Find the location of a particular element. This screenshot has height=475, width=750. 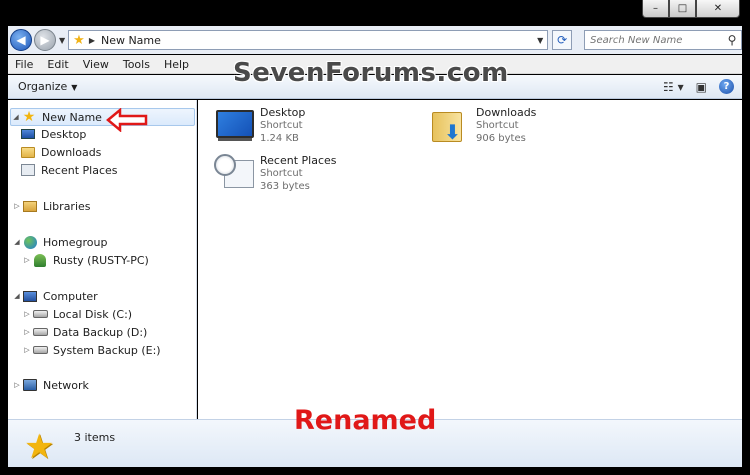

nav-item-downloads: Downloads is located at coordinates (60, 152).